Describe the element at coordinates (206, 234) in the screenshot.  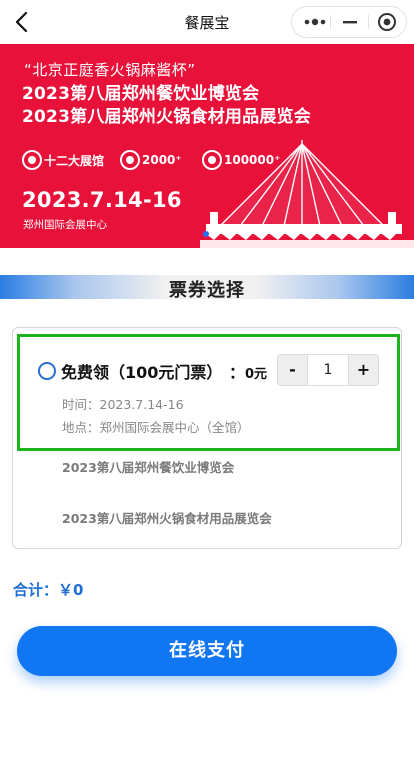
I see `carousel-indicator-active` at that location.